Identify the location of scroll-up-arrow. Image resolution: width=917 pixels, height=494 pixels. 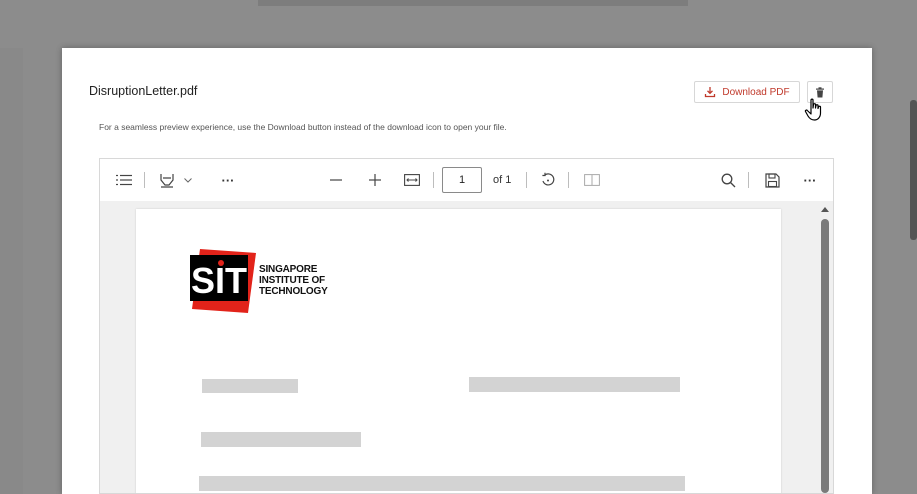
(825, 209).